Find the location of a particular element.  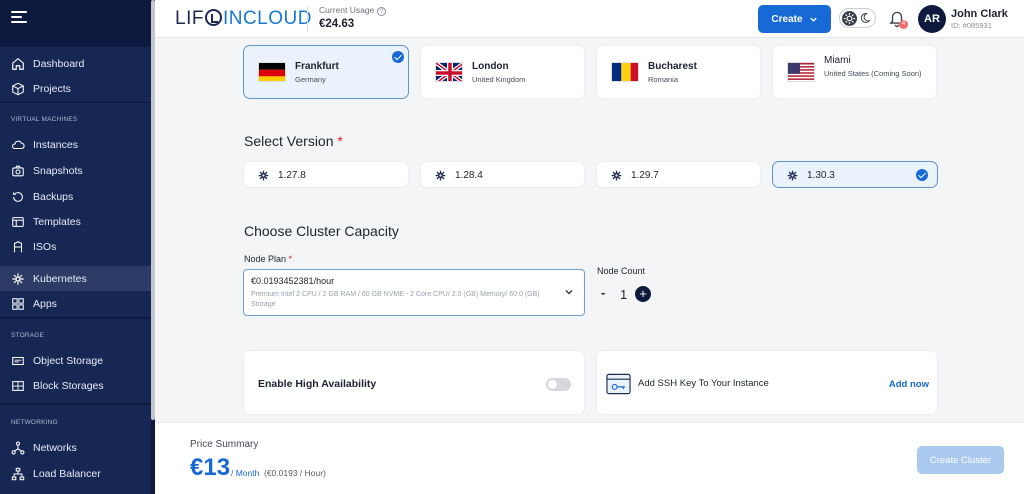

create-cluster-button: Create Cluster is located at coordinates (960, 460).